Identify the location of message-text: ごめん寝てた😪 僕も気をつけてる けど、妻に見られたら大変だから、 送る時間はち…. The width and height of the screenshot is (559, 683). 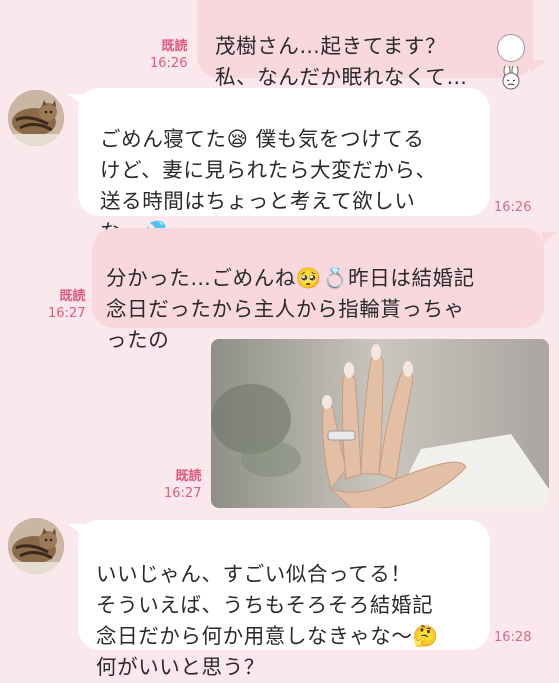
(268, 185).